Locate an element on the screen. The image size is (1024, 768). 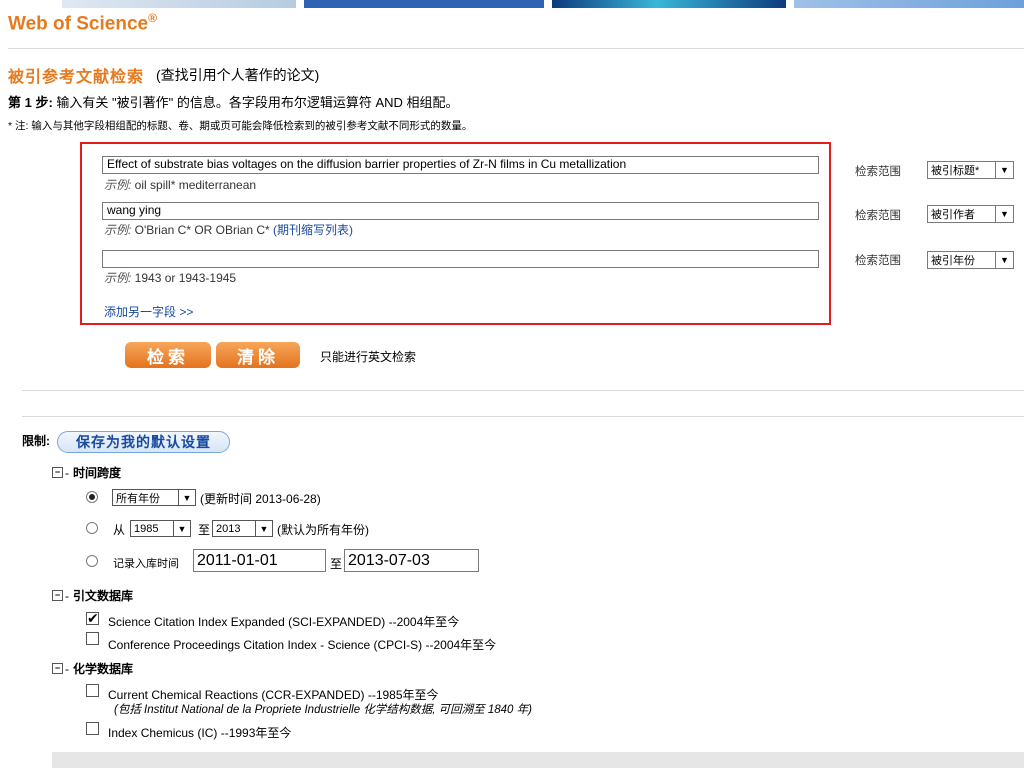
field-example: 示例: oil spill* mediterranean is located at coordinates (180, 185).